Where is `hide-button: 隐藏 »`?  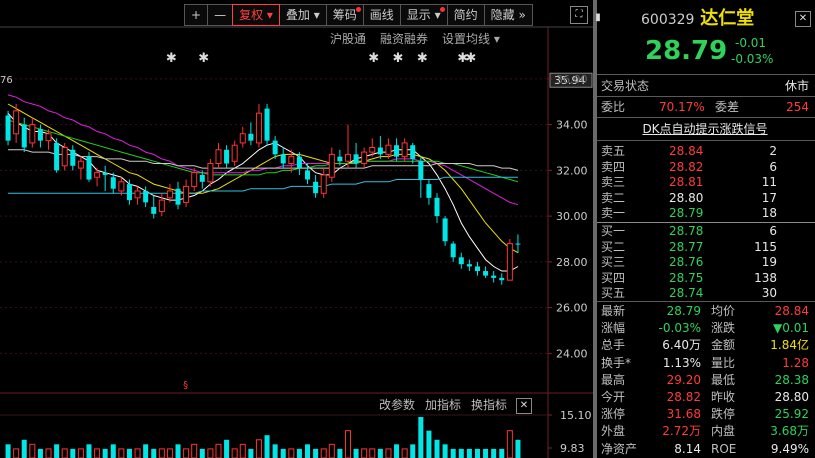 hide-button: 隐藏 » is located at coordinates (508, 15).